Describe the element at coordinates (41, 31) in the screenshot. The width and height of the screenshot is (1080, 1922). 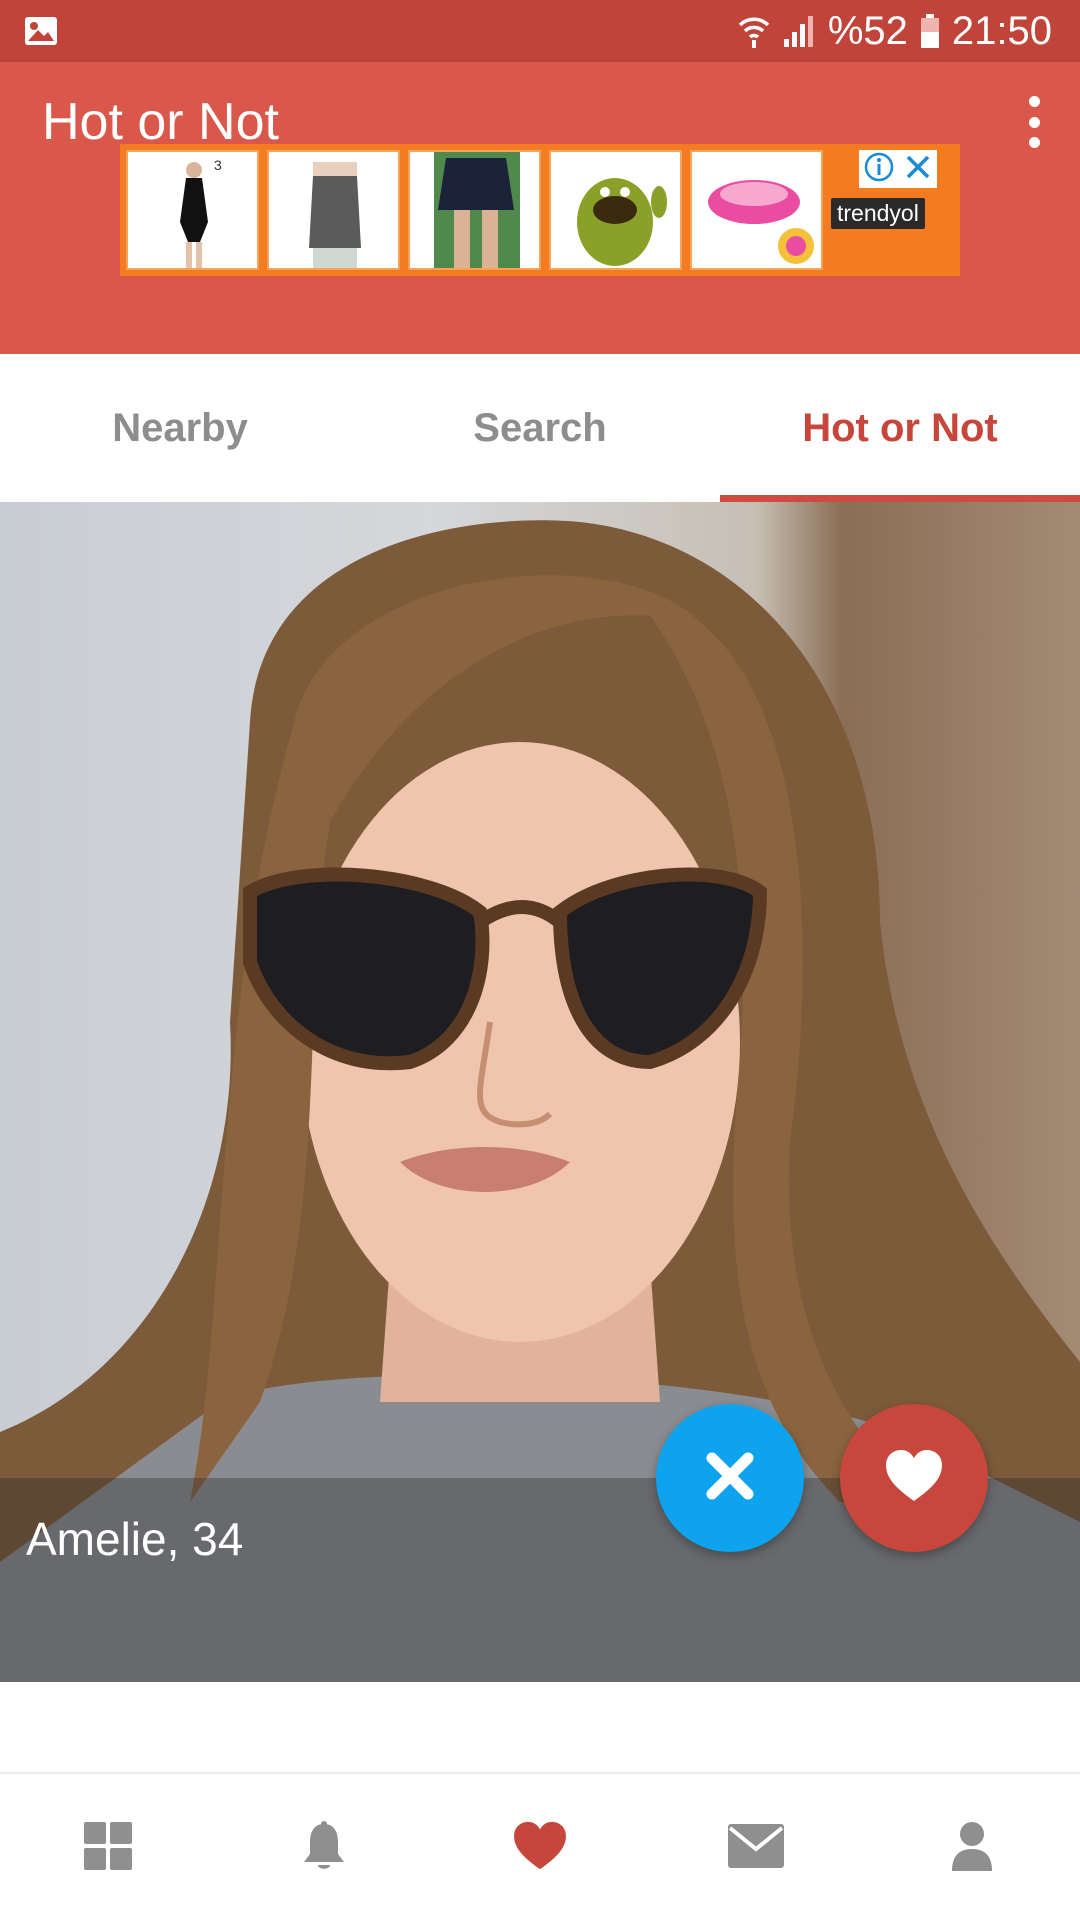
I see `gallery-notification-icon` at that location.